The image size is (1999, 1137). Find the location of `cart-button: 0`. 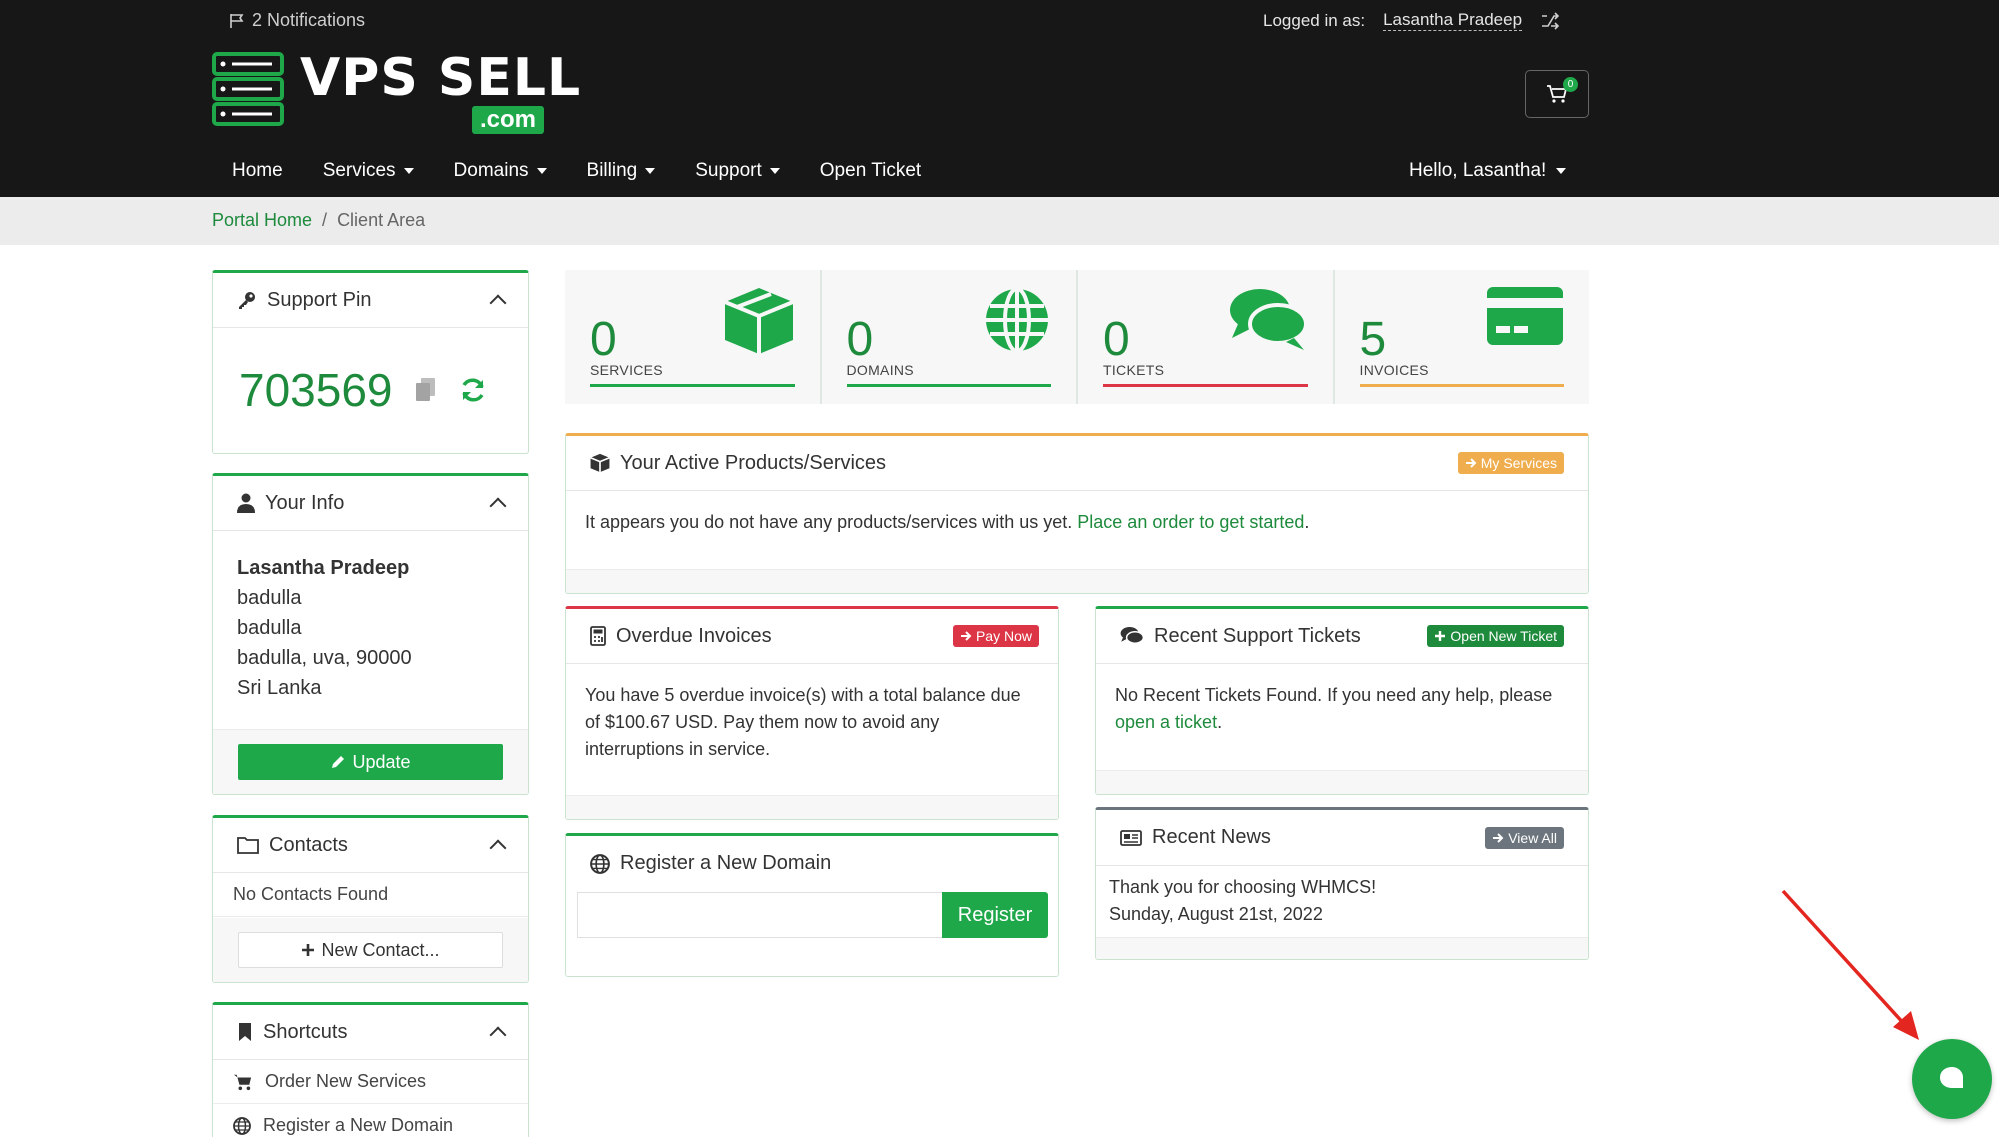

cart-button: 0 is located at coordinates (1557, 94).